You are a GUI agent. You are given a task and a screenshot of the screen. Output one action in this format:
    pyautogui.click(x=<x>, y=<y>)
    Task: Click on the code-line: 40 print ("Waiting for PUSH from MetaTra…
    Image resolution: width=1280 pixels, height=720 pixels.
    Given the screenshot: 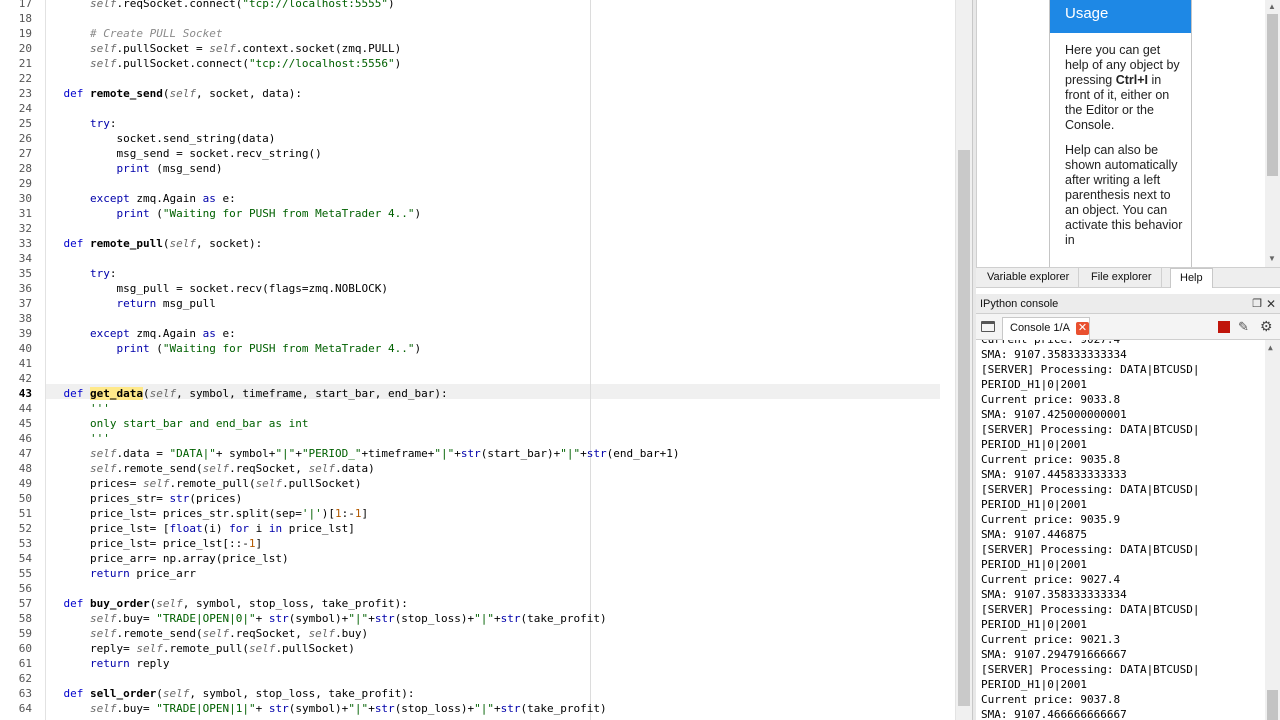 What is the action you would take?
    pyautogui.click(x=477, y=348)
    